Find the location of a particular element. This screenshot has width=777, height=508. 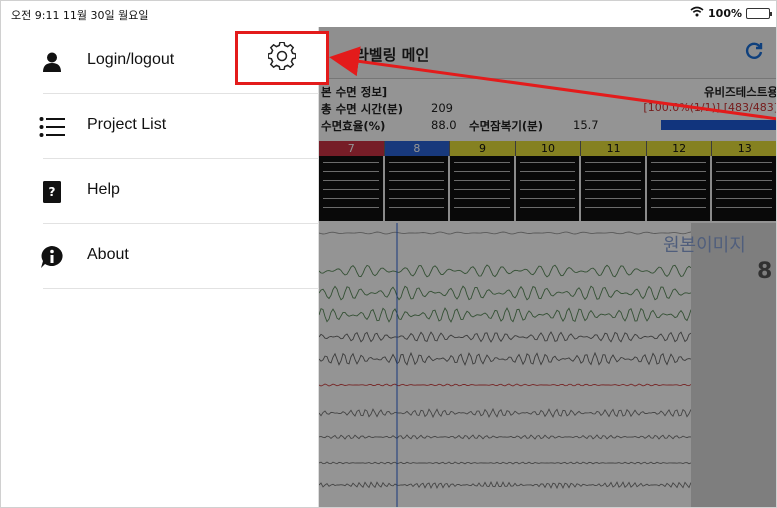

main-title: 라벨링 메인 is located at coordinates (392, 55).